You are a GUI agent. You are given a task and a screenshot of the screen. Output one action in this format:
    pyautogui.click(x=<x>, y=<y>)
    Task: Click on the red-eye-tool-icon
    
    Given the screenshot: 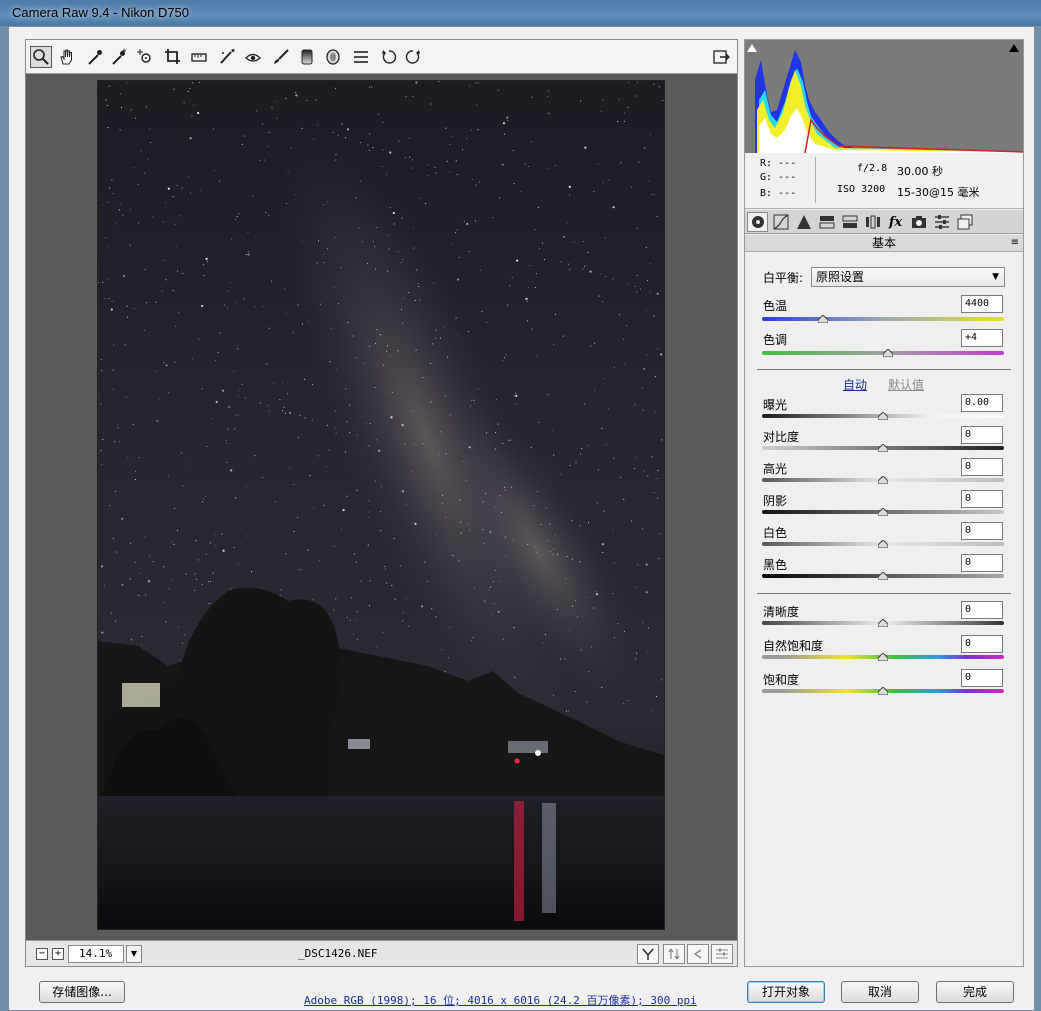 What is the action you would take?
    pyautogui.click(x=253, y=57)
    